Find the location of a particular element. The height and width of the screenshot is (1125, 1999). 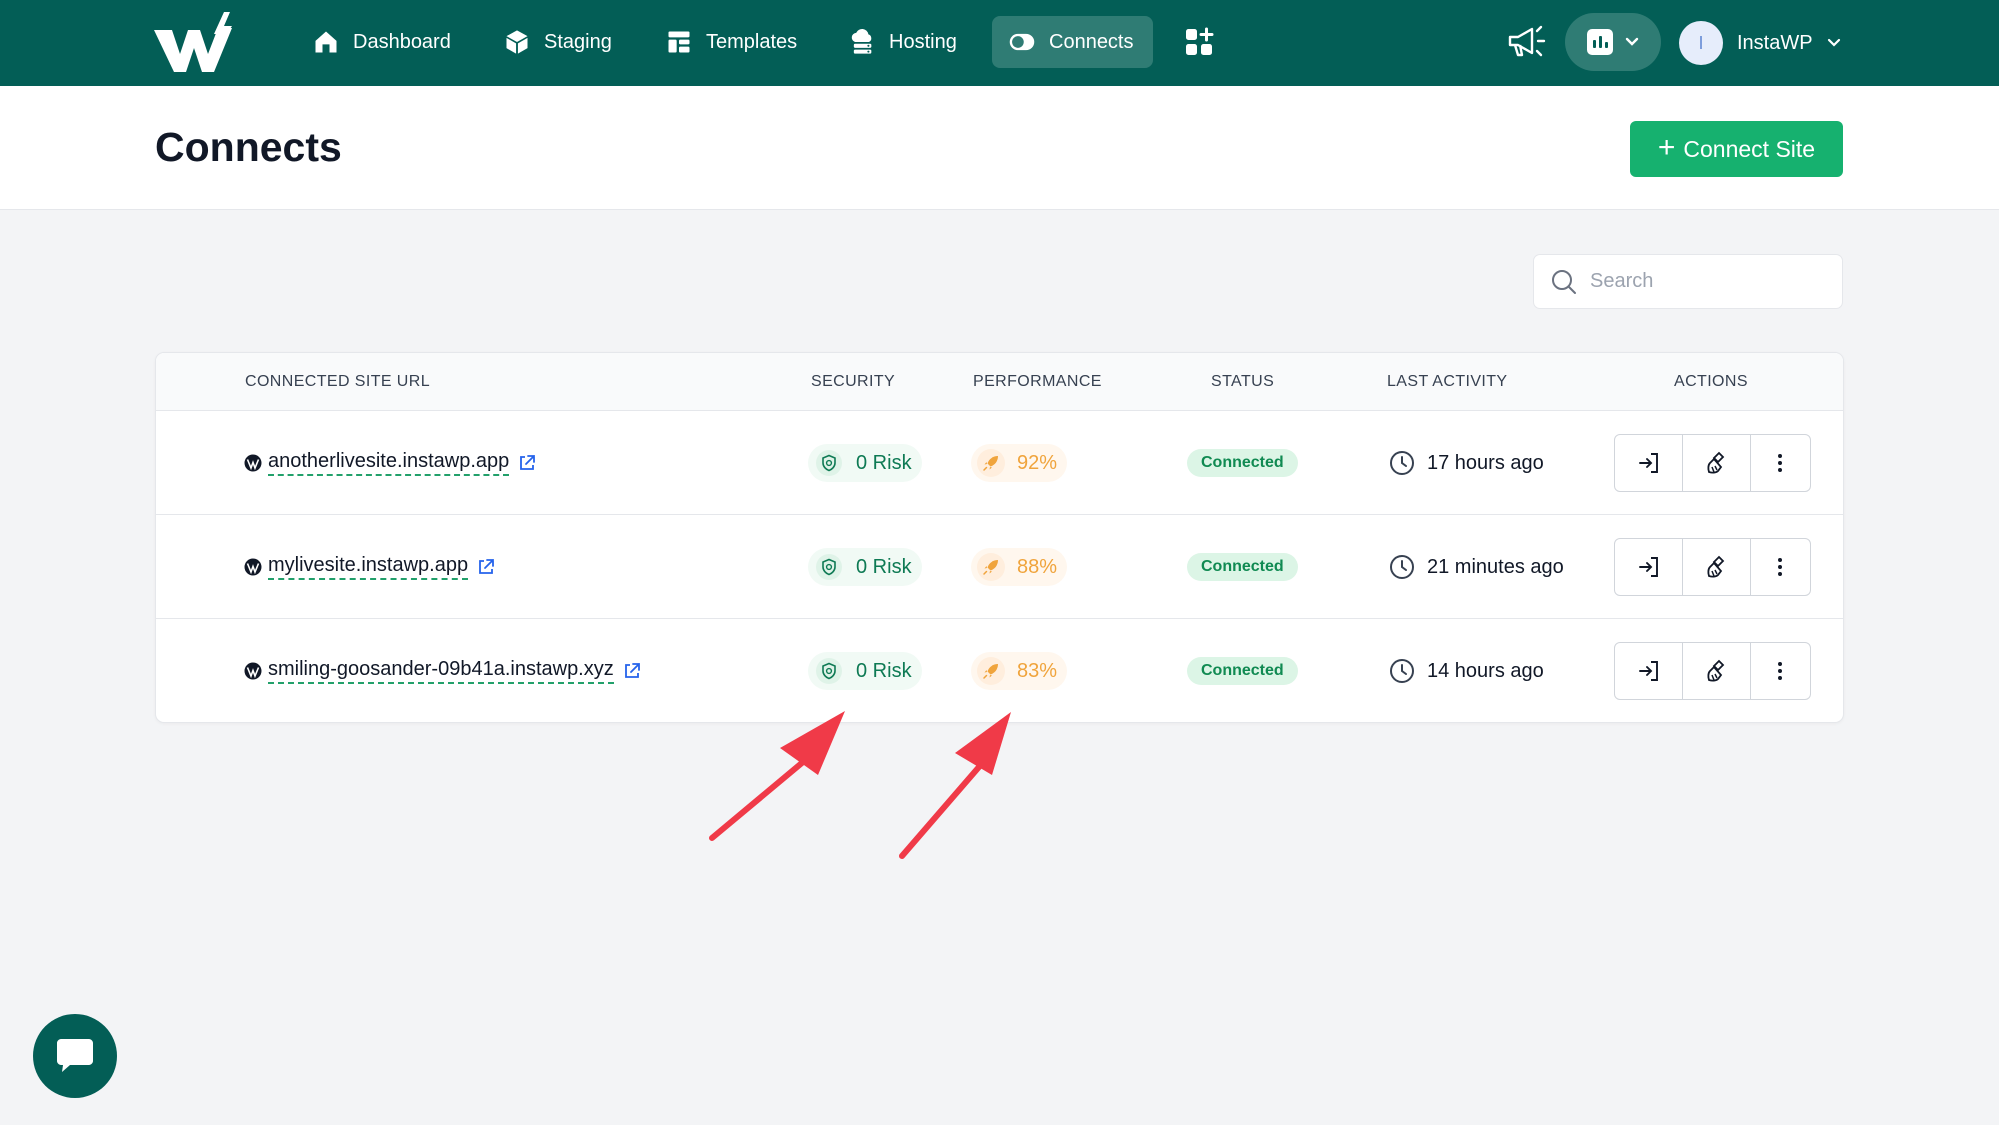

user-name: InstaWP is located at coordinates (1775, 42).